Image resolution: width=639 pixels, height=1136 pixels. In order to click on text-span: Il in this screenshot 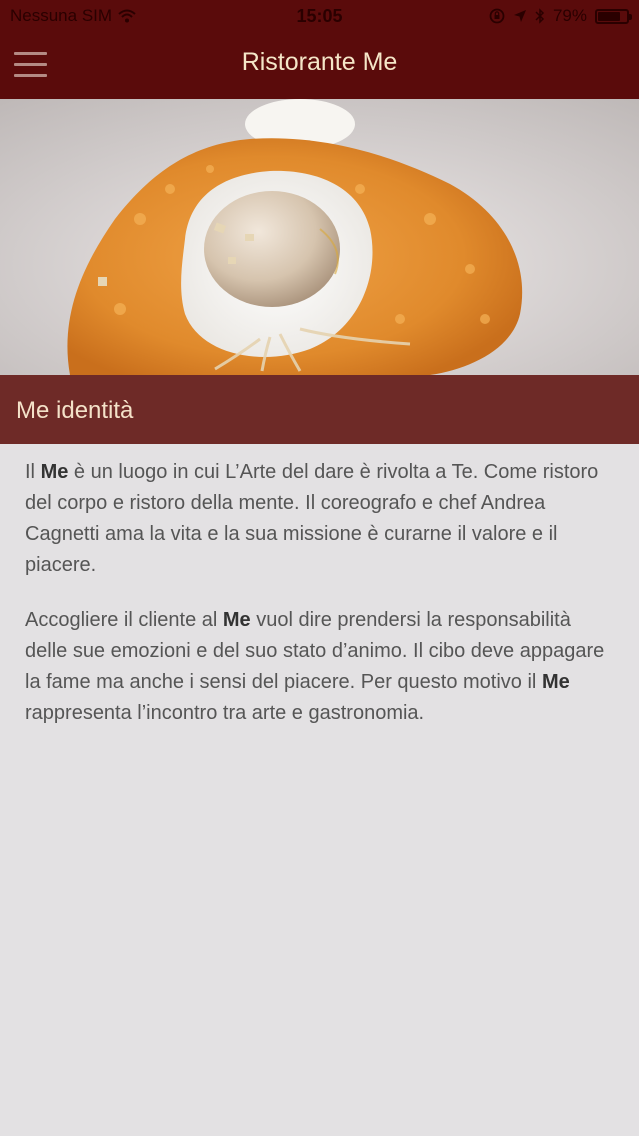, I will do `click(33, 472)`.